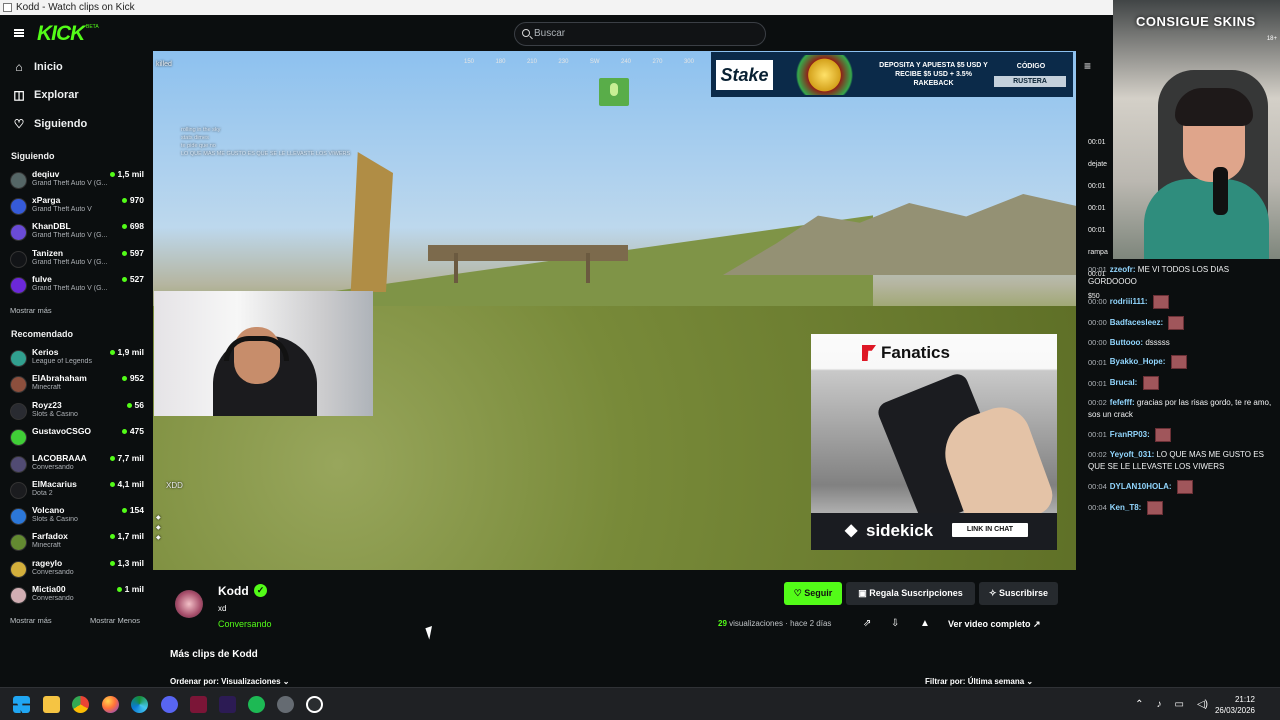 The height and width of the screenshot is (720, 1280). I want to click on chat-username: Badfacesleez:, so click(1136, 322).